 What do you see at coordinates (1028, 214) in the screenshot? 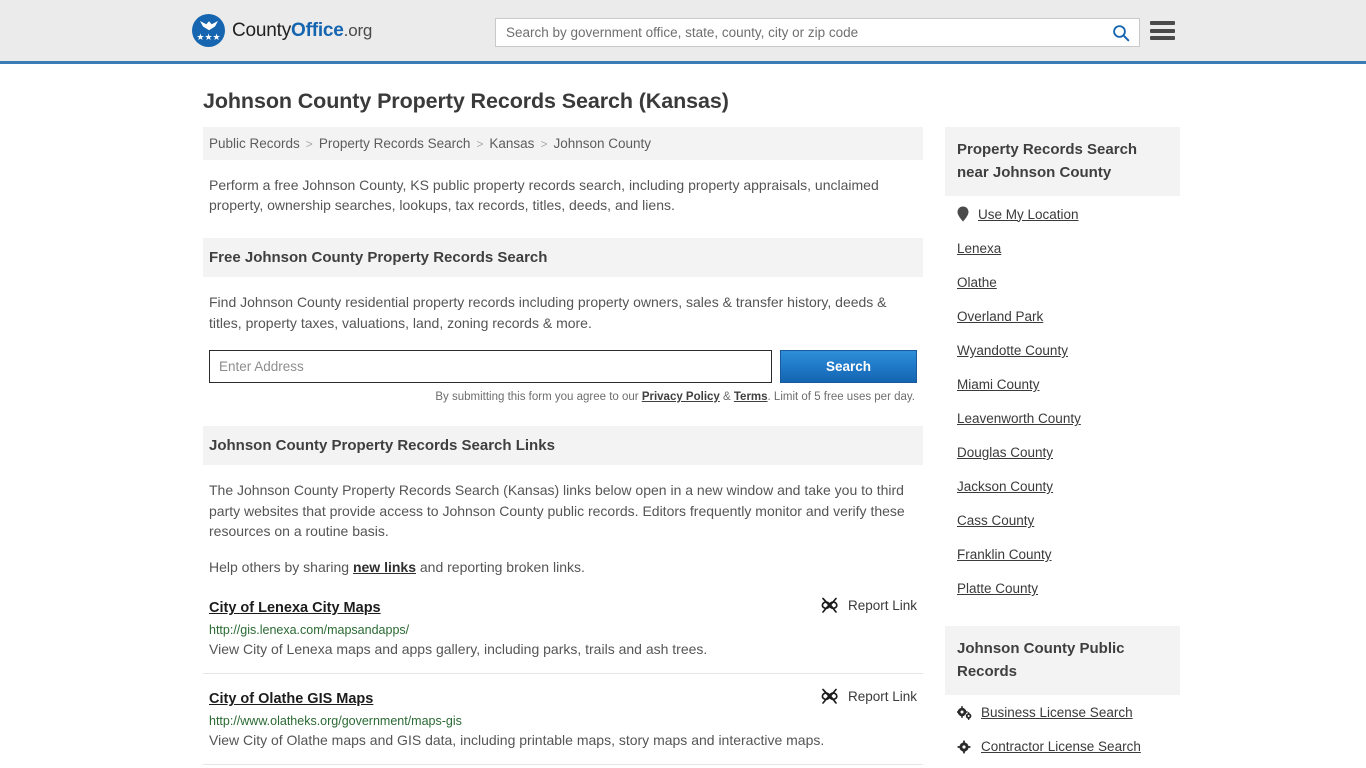
I see `use-my-location-link: Use My Location` at bounding box center [1028, 214].